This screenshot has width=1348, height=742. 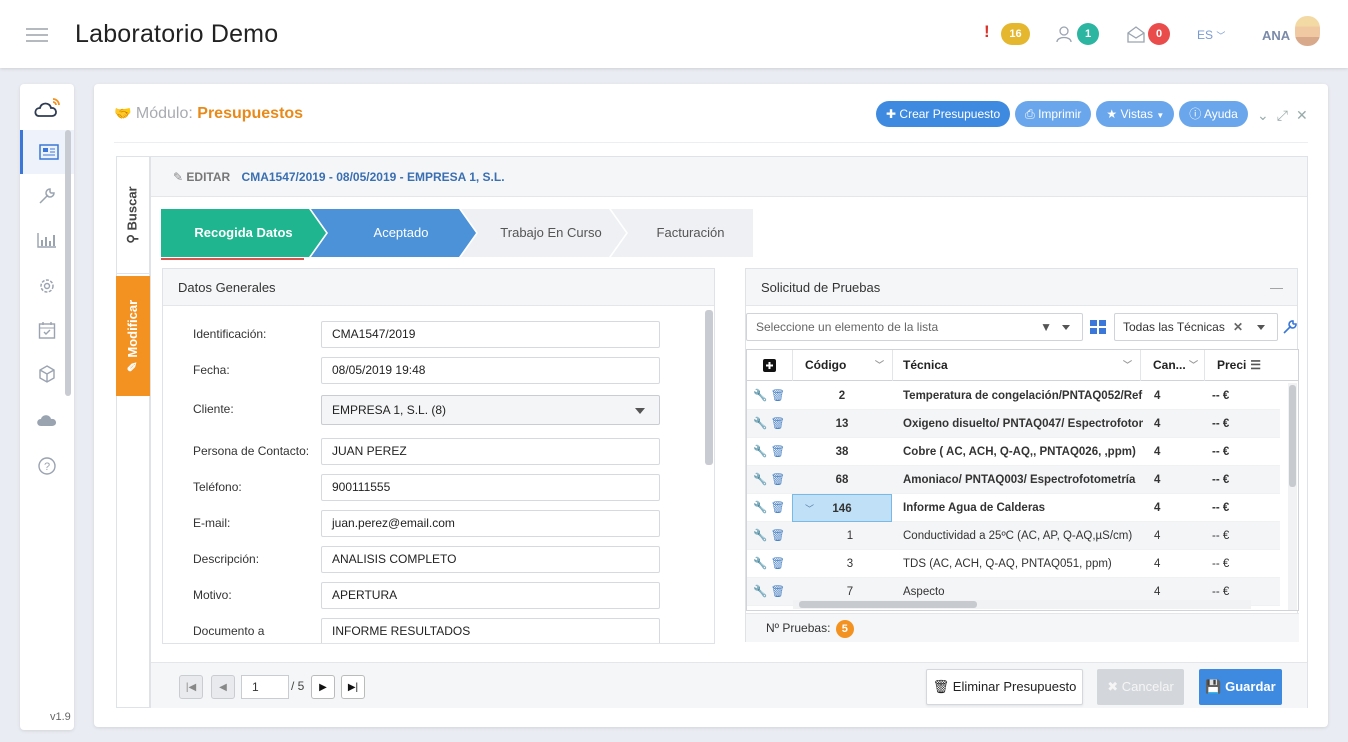 What do you see at coordinates (1196, 327) in the screenshot?
I see `tecnicas-select: Todas las Técnicas ✕` at bounding box center [1196, 327].